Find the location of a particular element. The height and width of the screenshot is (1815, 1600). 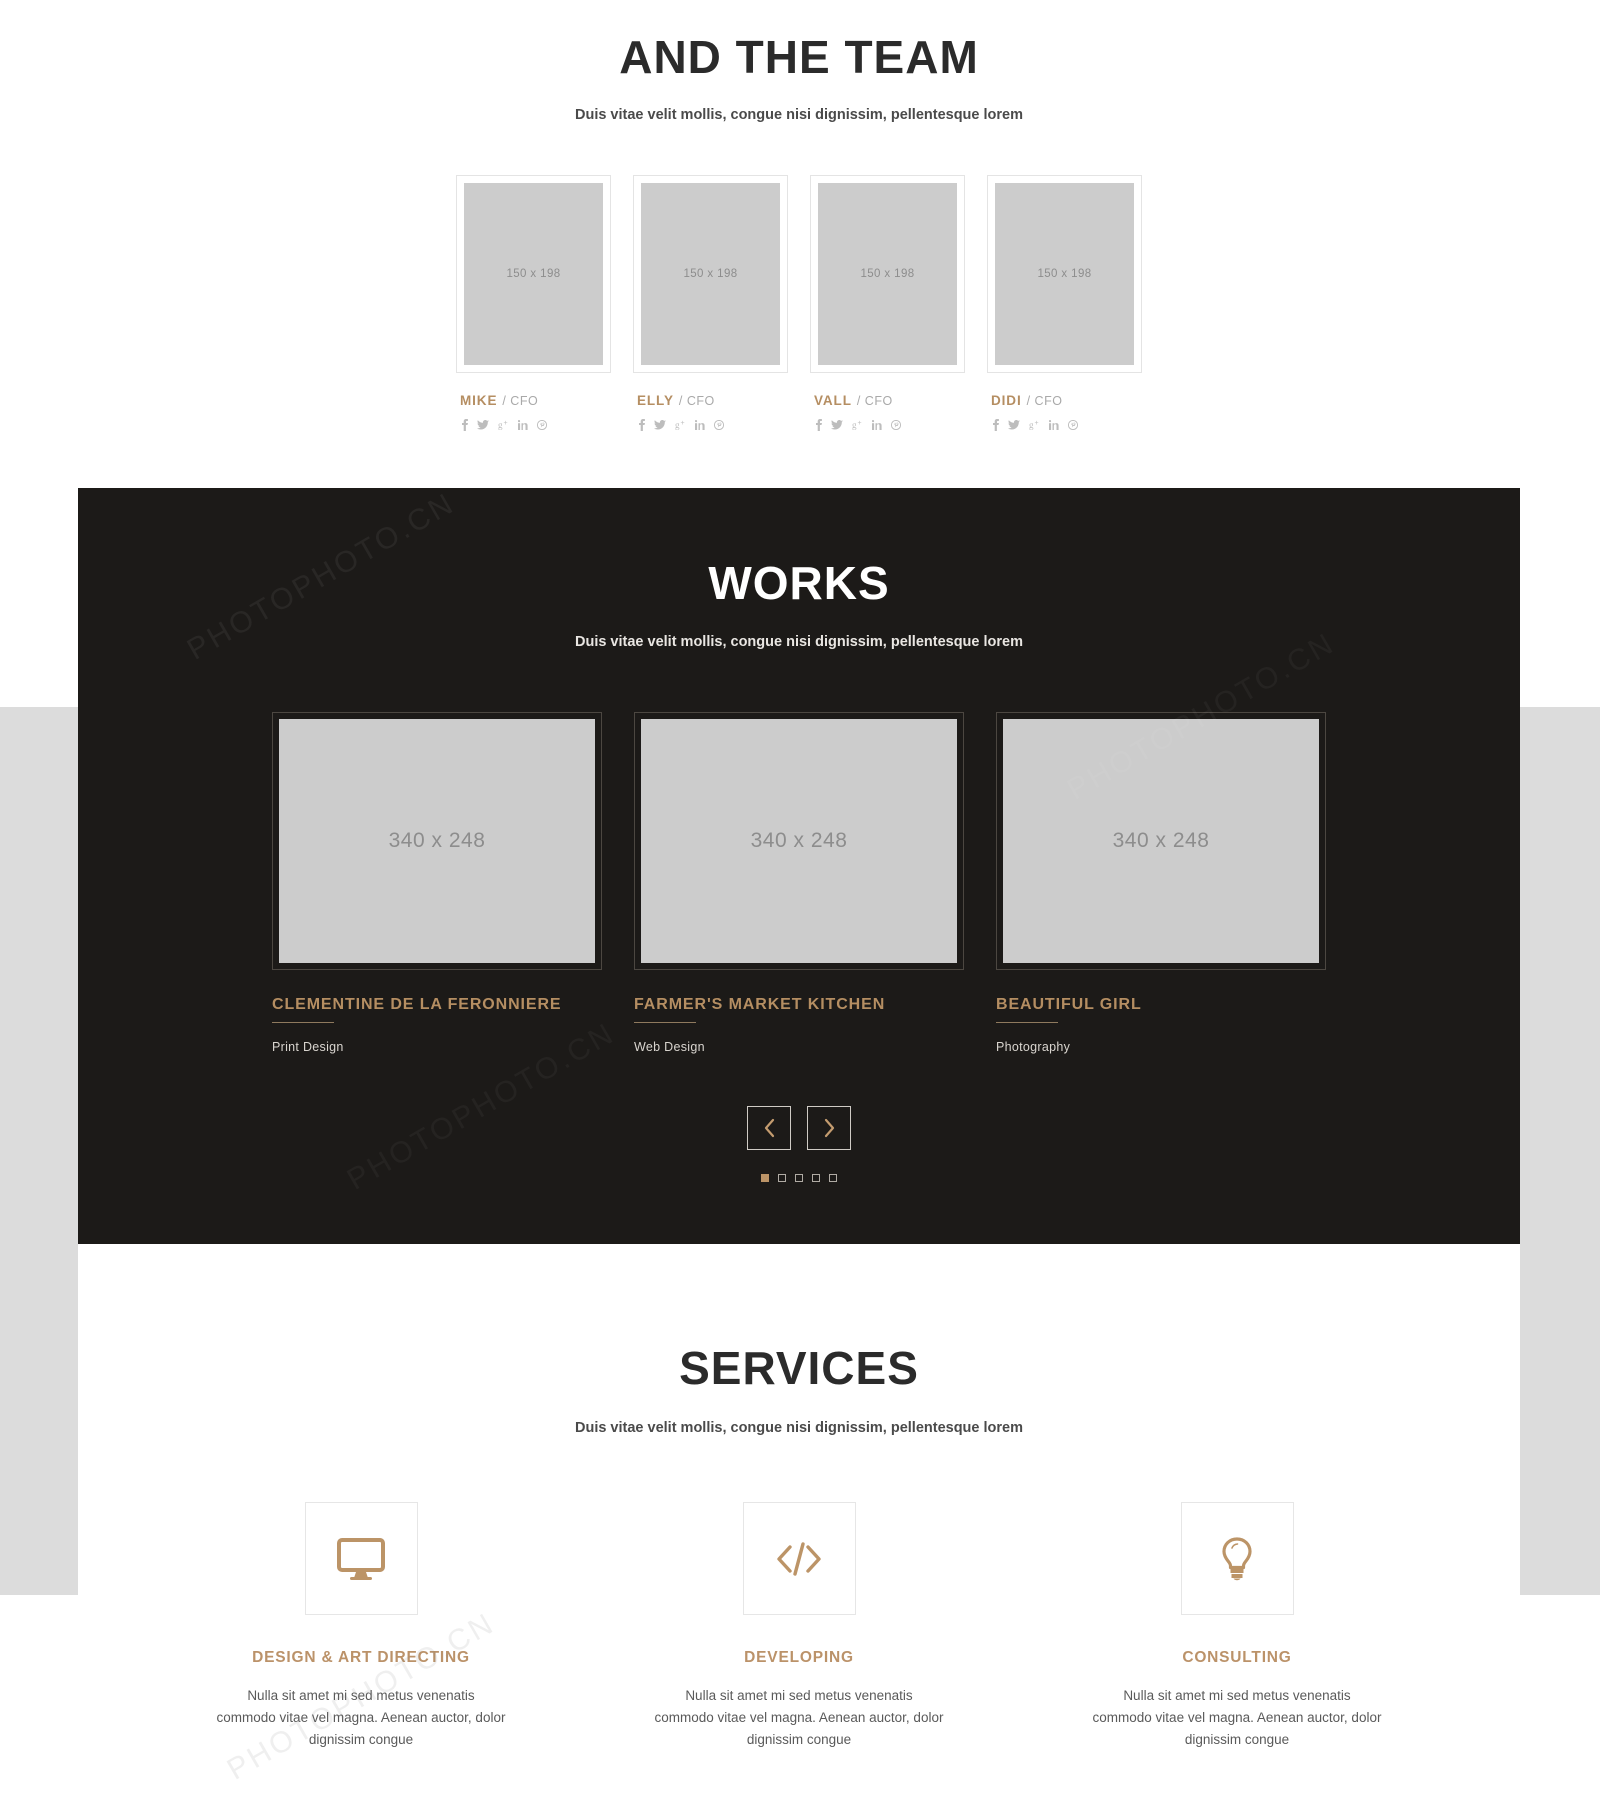

team-card: 150 x 198 VALL / CFO g + is located at coordinates (887, 303).